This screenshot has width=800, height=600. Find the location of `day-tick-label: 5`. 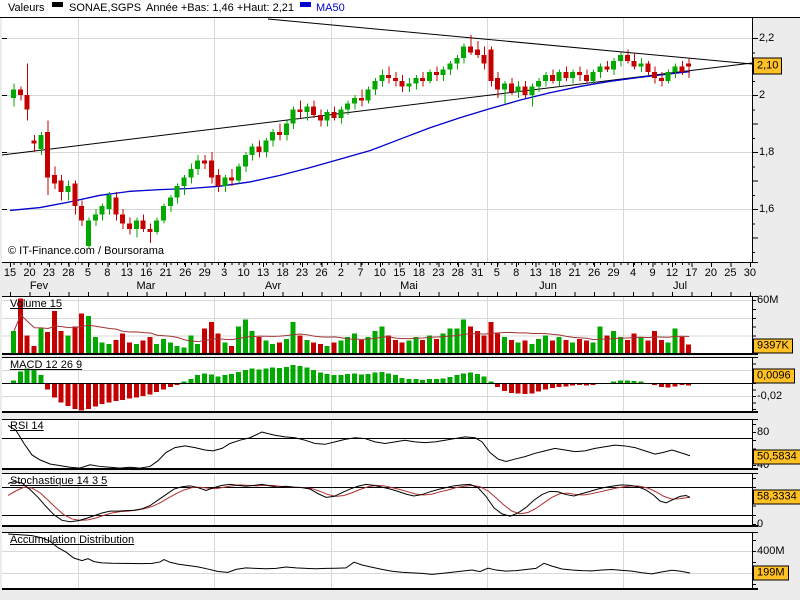

day-tick-label: 5 is located at coordinates (87, 273).